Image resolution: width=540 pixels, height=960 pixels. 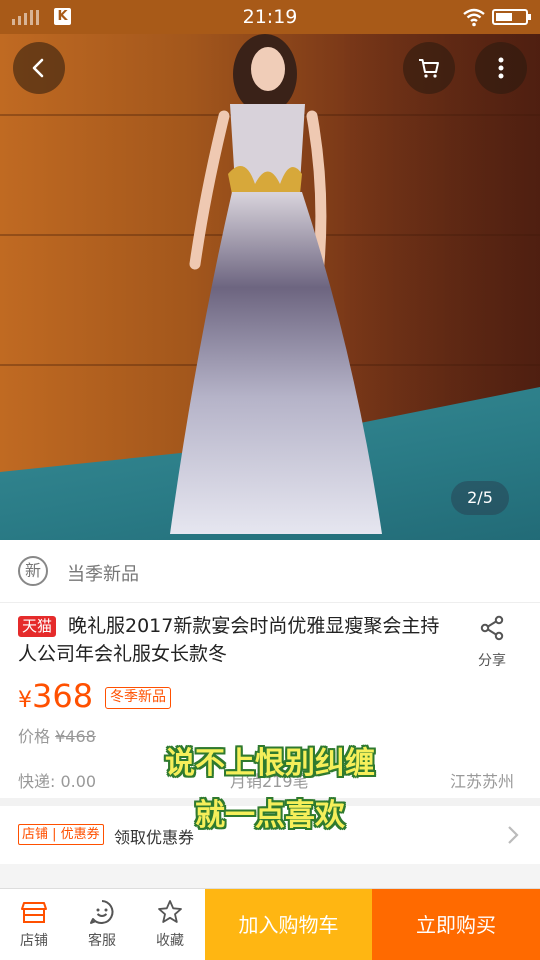 I want to click on current-price: ¥368, so click(x=55, y=696).